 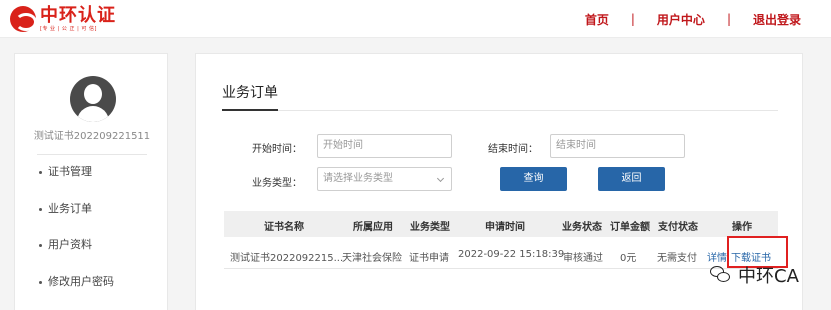 I want to click on cell-type: 证书申请, so click(x=429, y=258).